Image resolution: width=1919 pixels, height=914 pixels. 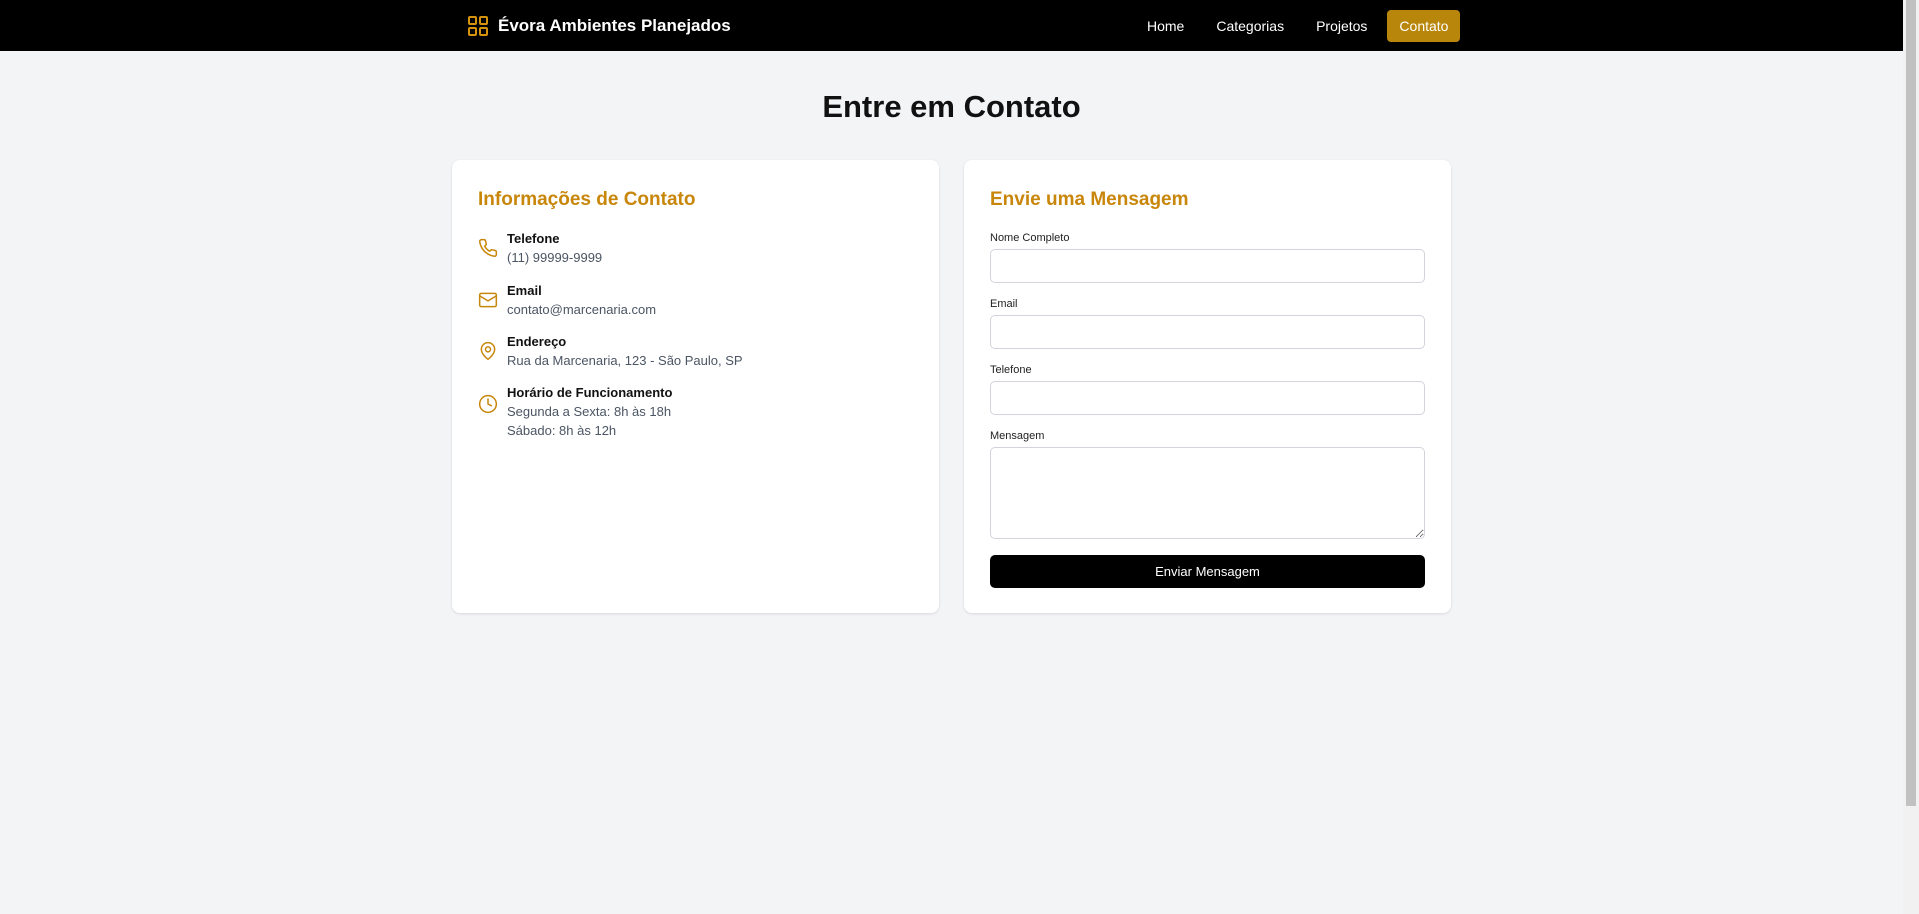 What do you see at coordinates (1165, 26) in the screenshot?
I see `nav-link-home: Home` at bounding box center [1165, 26].